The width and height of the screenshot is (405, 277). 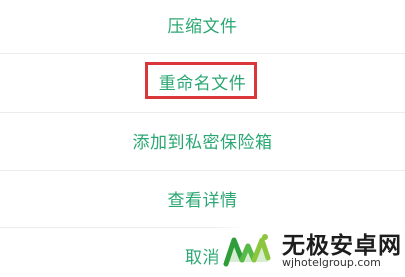 I want to click on watermark-title: 无极安卓网, so click(x=342, y=246).